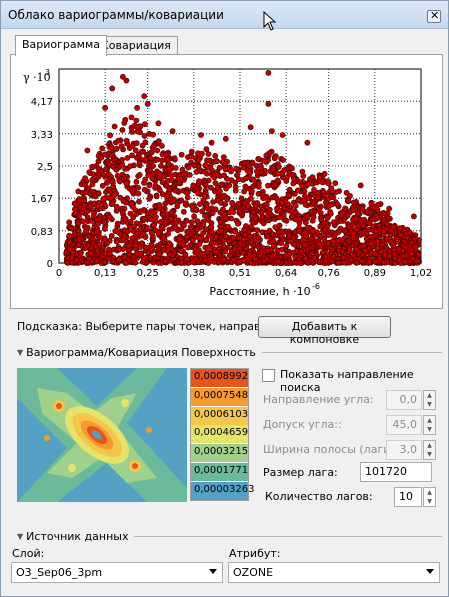  I want to click on tab-variogram: Вариограмма, so click(61, 45).